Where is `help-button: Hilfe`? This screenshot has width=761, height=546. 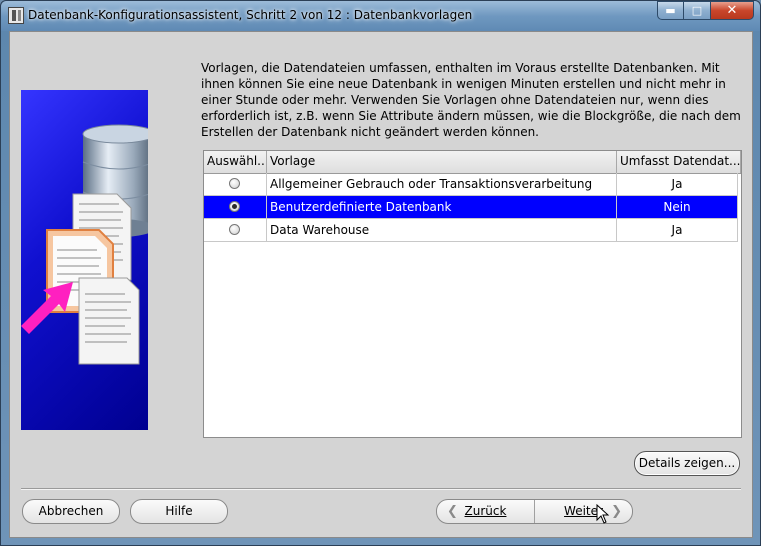 help-button: Hilfe is located at coordinates (179, 511).